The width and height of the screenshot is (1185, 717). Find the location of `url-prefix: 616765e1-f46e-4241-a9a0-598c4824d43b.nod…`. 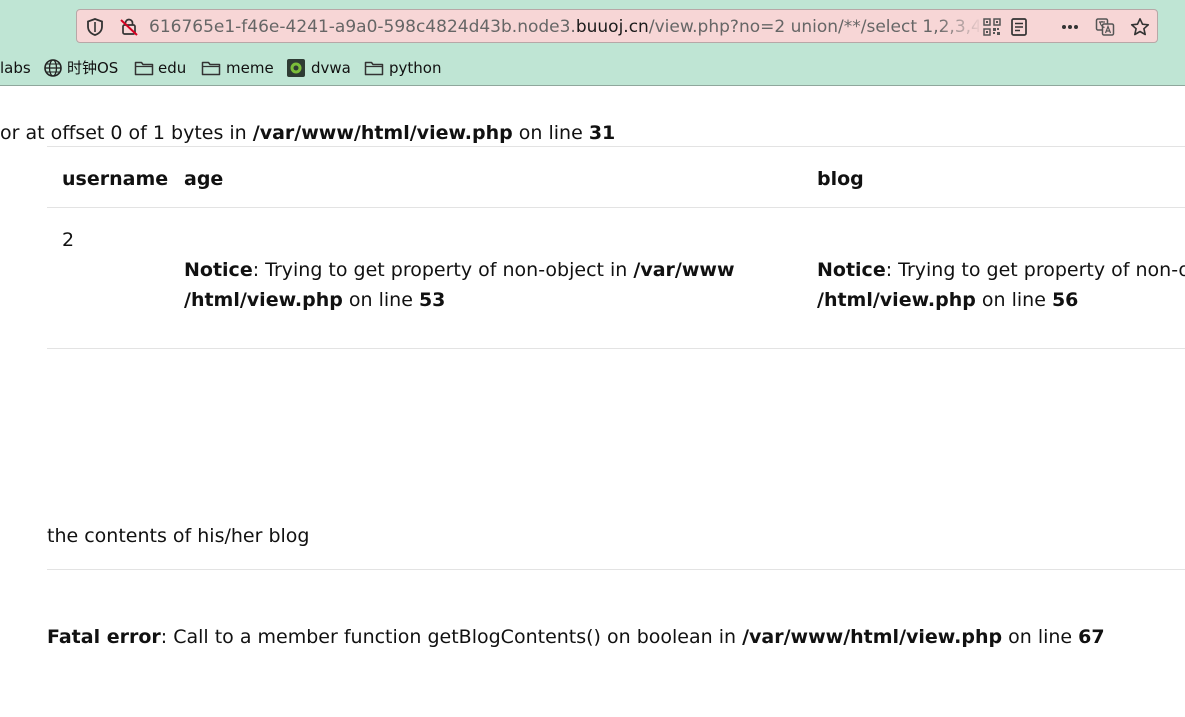

url-prefix: 616765e1-f46e-4241-a9a0-598c4824d43b.nod… is located at coordinates (362, 27).